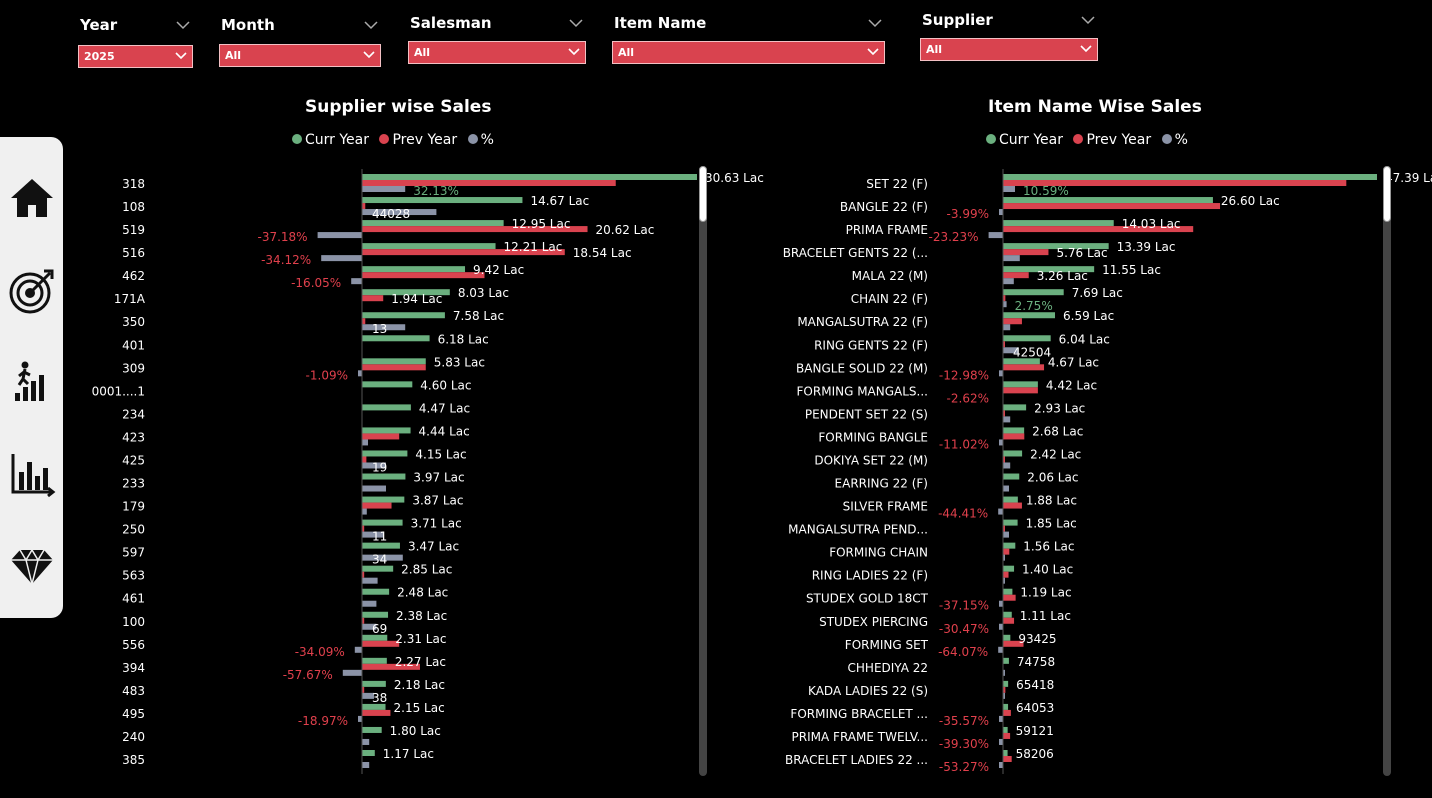  I want to click on category-label: BANGLE SOLID 22 (M), so click(862, 368).